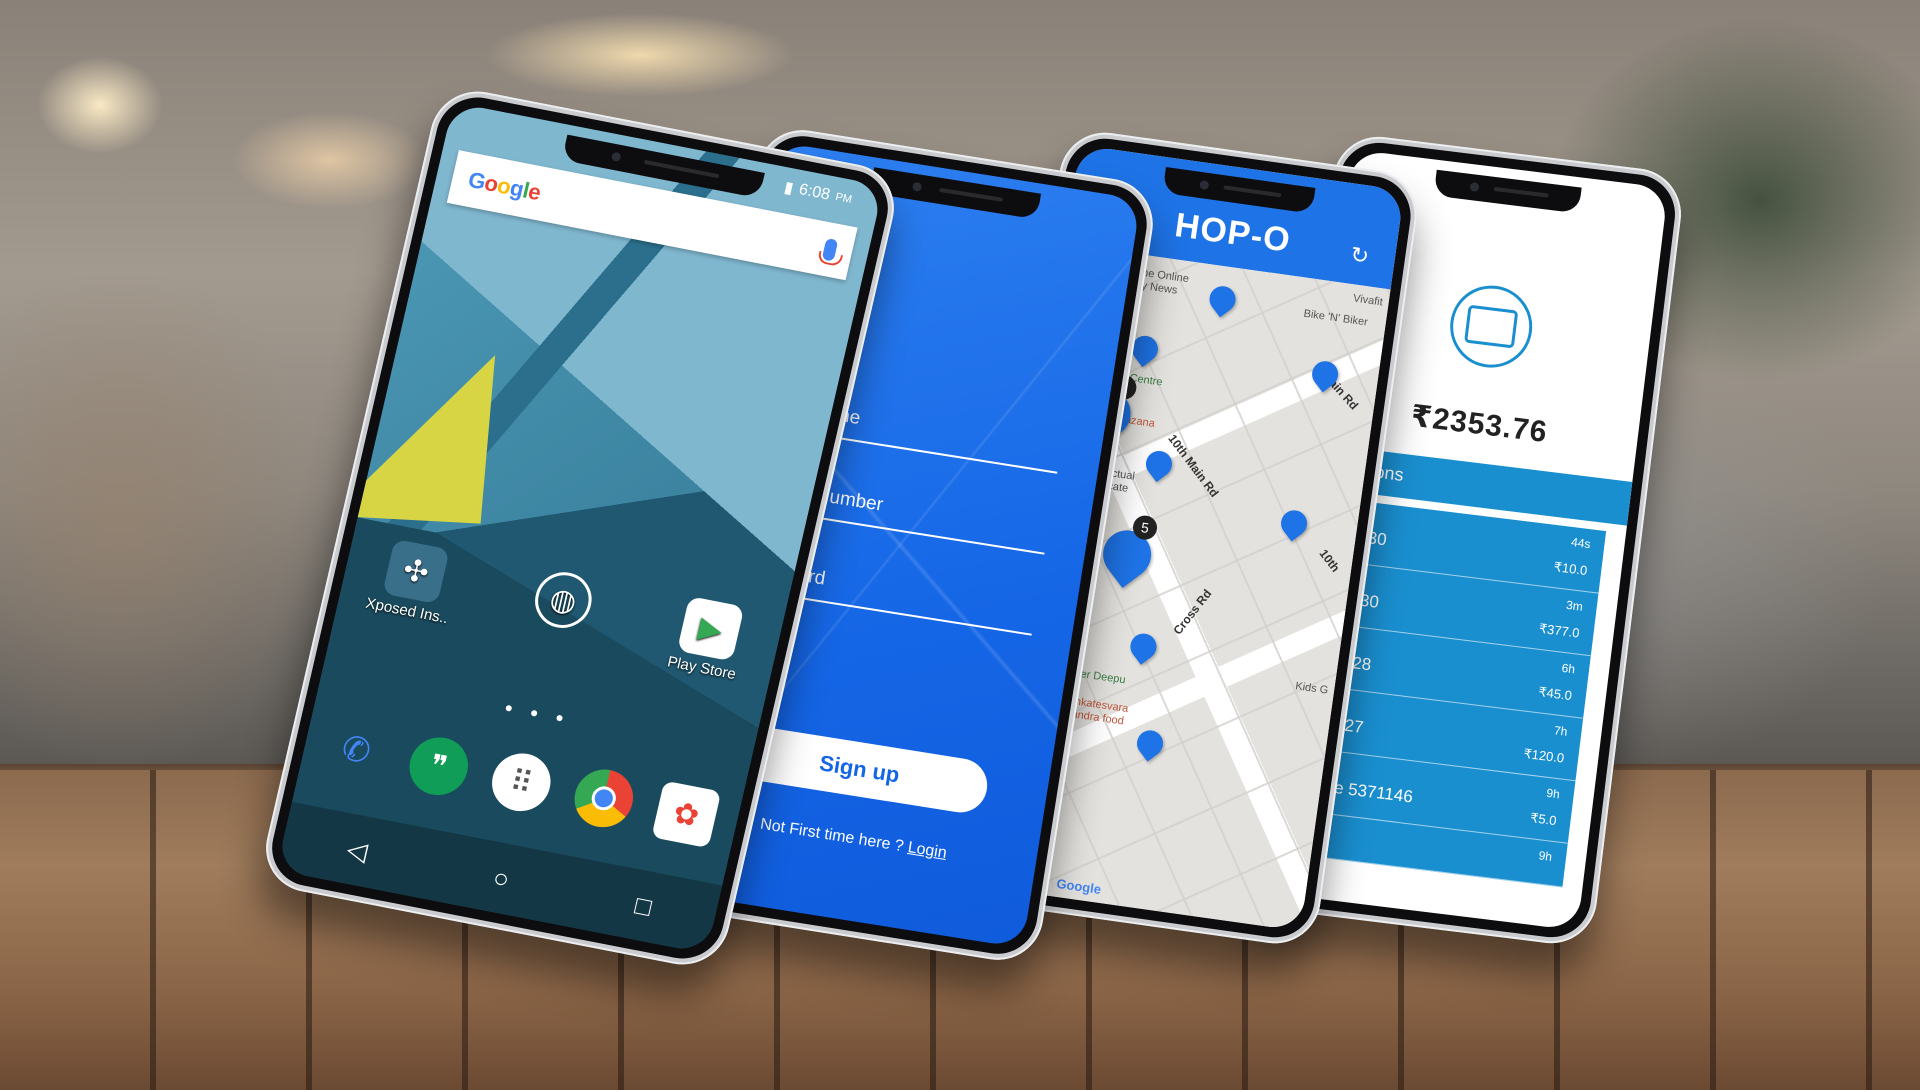  I want to click on status-bar: ▮ 6:08 PM, so click(818, 193).